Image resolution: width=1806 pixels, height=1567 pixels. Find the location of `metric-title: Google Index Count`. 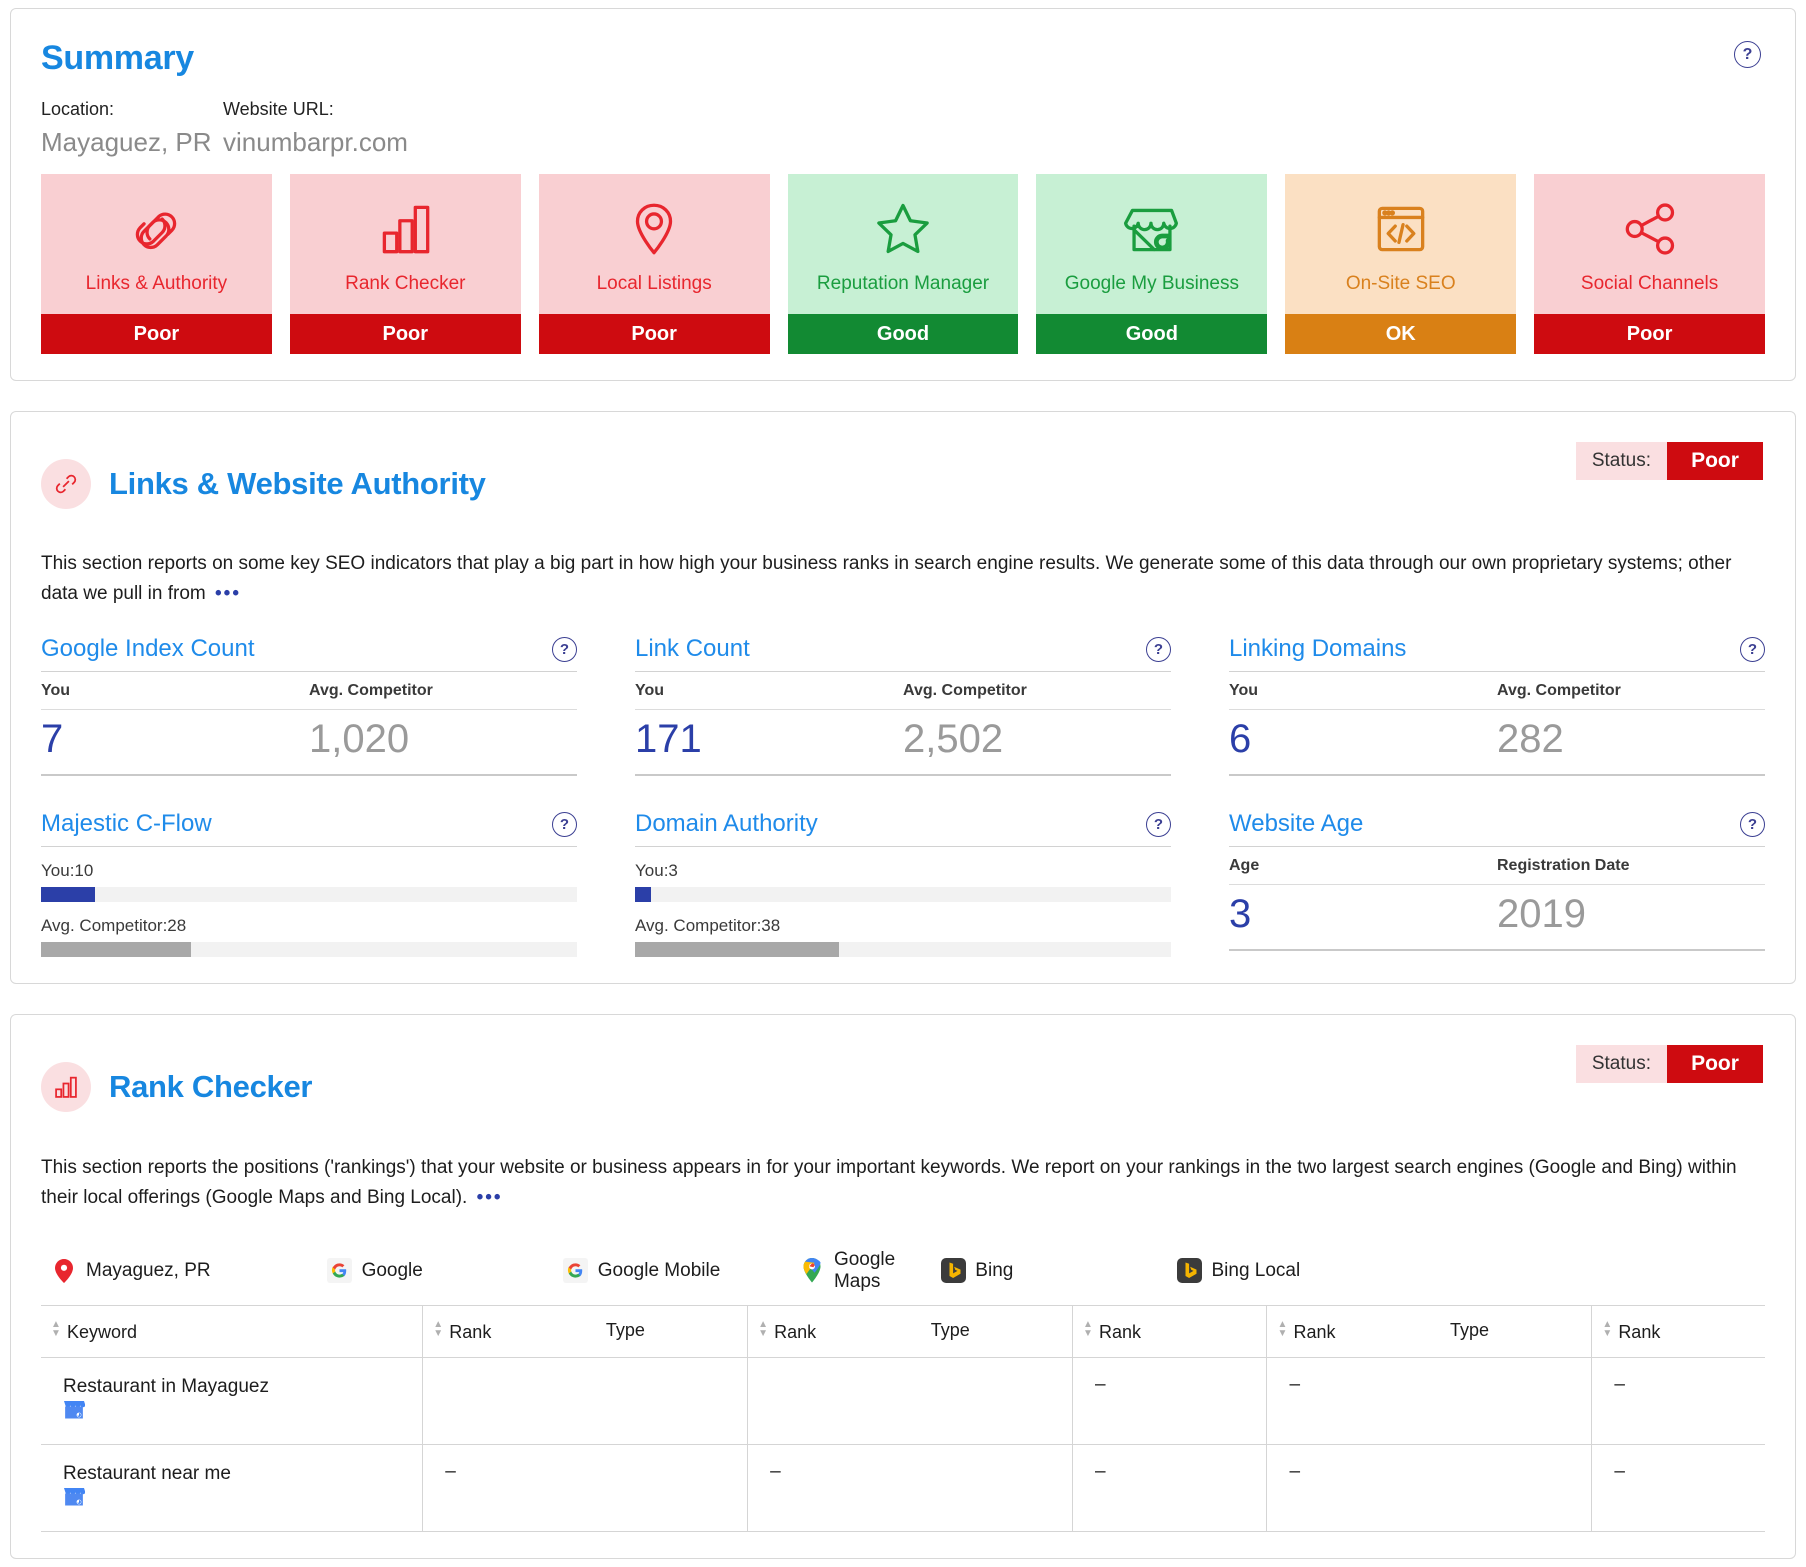

metric-title: Google Index Count is located at coordinates (148, 649).